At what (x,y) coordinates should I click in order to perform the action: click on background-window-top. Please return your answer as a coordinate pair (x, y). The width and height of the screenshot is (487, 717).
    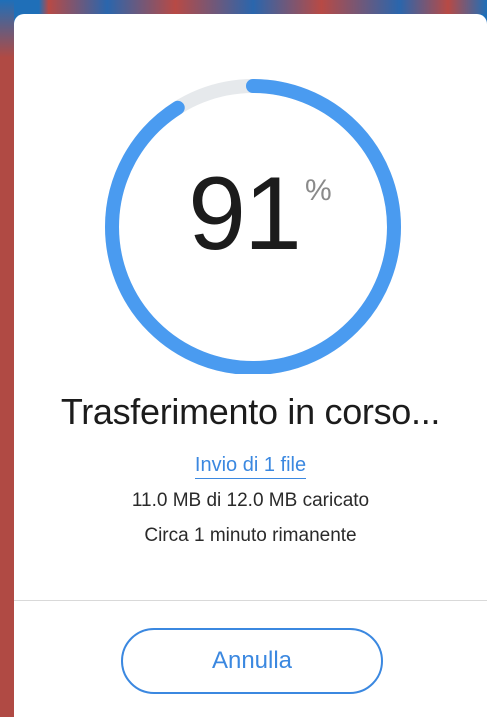
    Looking at the image, I should click on (243, 7).